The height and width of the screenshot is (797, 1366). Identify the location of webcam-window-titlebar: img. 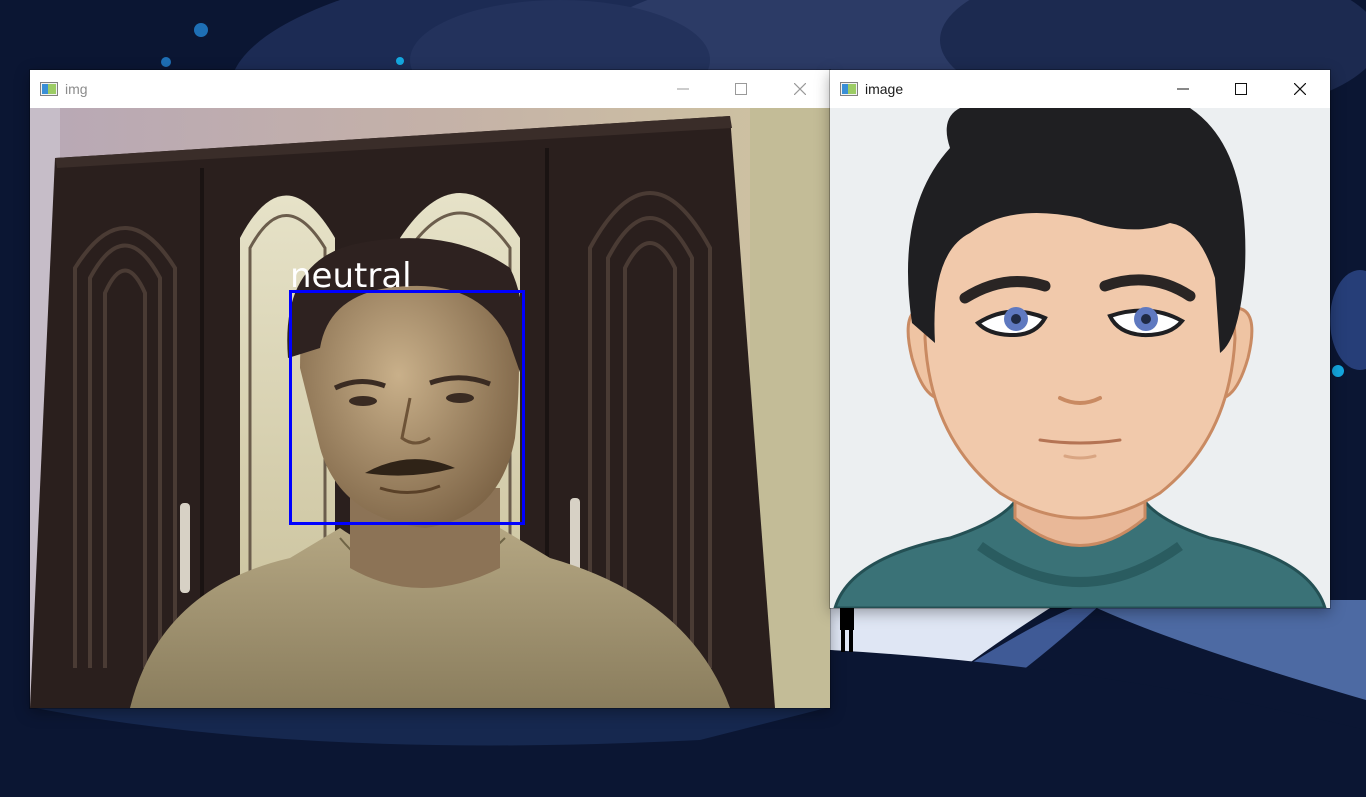
(430, 89).